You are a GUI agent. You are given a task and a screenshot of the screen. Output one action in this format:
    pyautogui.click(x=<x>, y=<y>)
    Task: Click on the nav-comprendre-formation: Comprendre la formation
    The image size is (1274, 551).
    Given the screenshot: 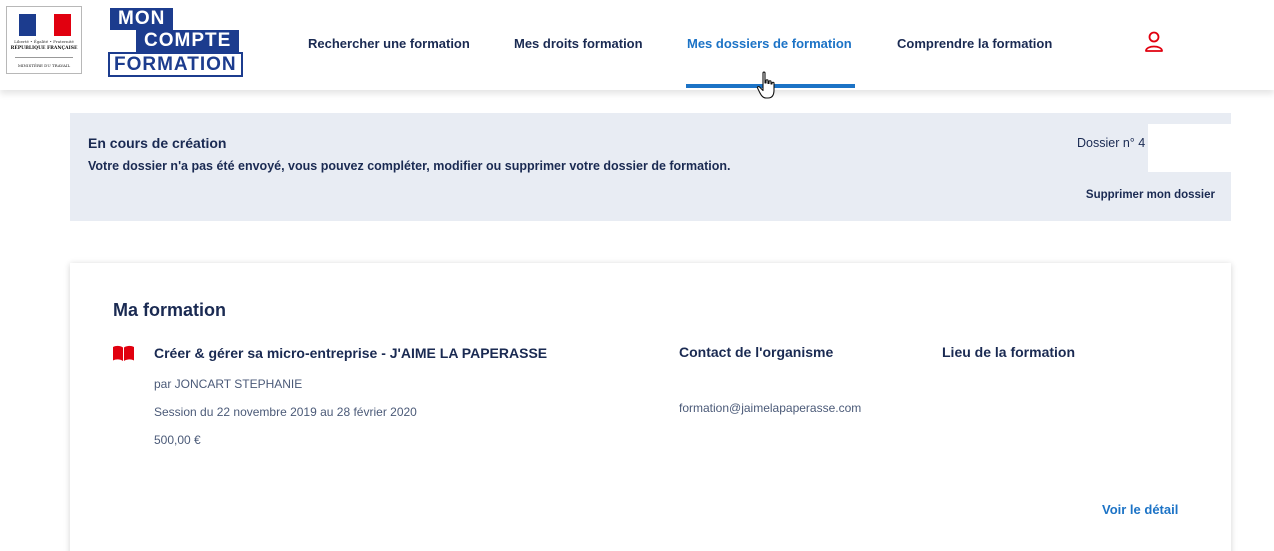 What is the action you would take?
    pyautogui.click(x=974, y=43)
    